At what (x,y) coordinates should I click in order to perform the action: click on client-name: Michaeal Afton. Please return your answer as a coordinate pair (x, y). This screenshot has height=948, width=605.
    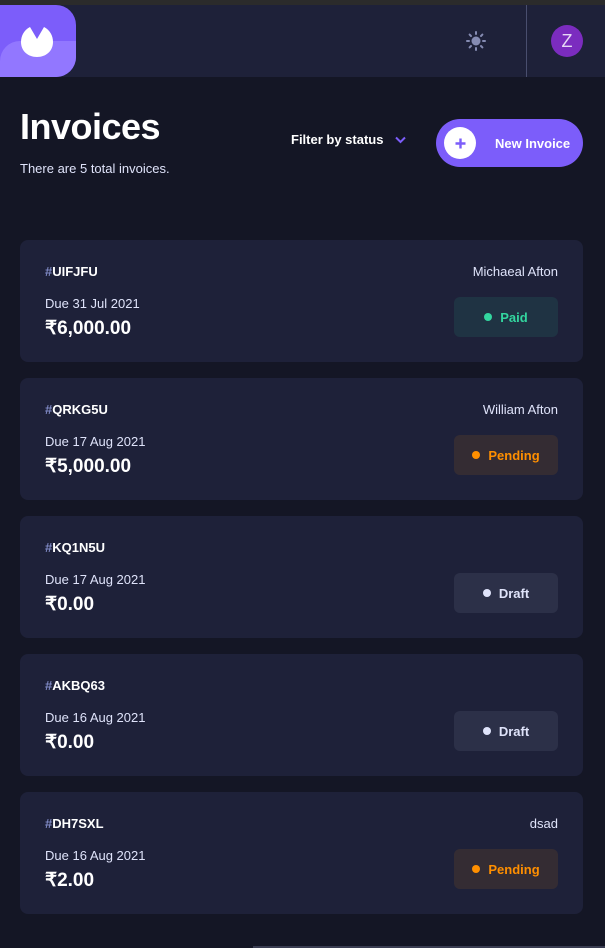
    Looking at the image, I should click on (515, 271).